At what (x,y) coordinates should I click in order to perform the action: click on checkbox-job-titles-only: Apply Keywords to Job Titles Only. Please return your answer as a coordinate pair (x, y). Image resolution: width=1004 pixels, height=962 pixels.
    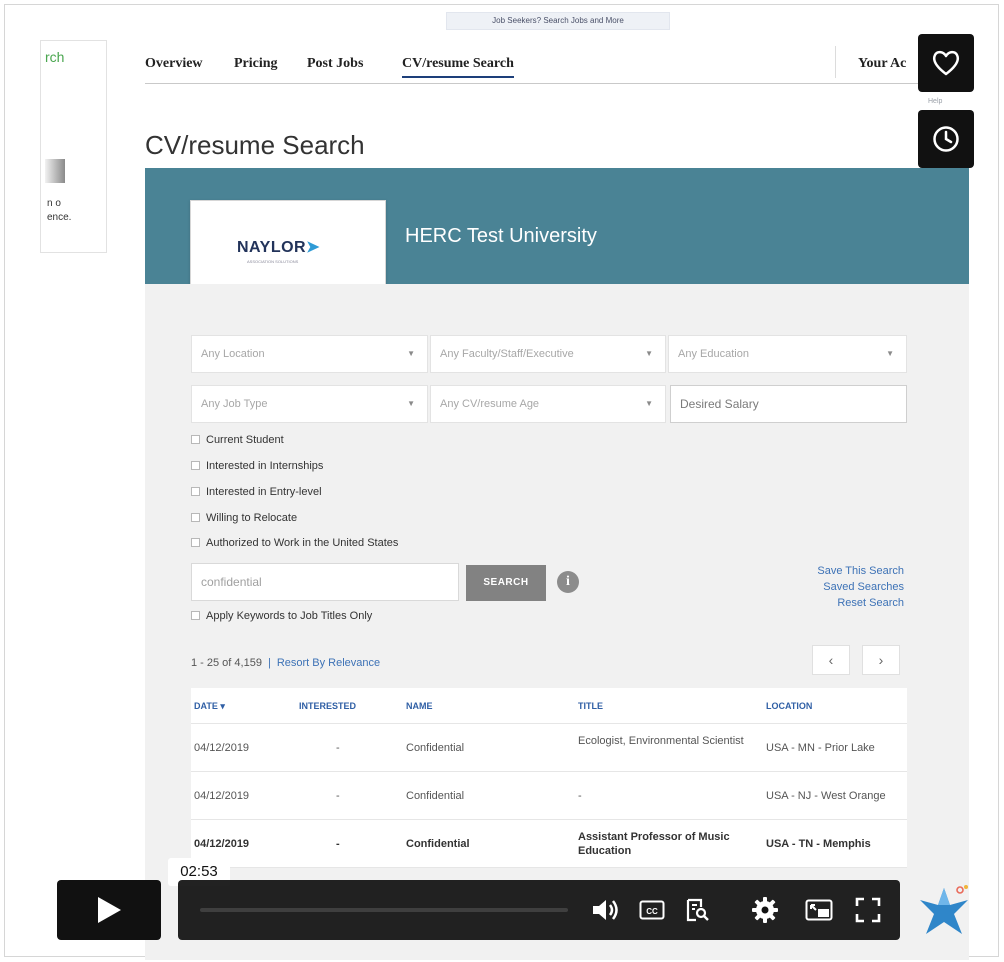
    Looking at the image, I should click on (281, 616).